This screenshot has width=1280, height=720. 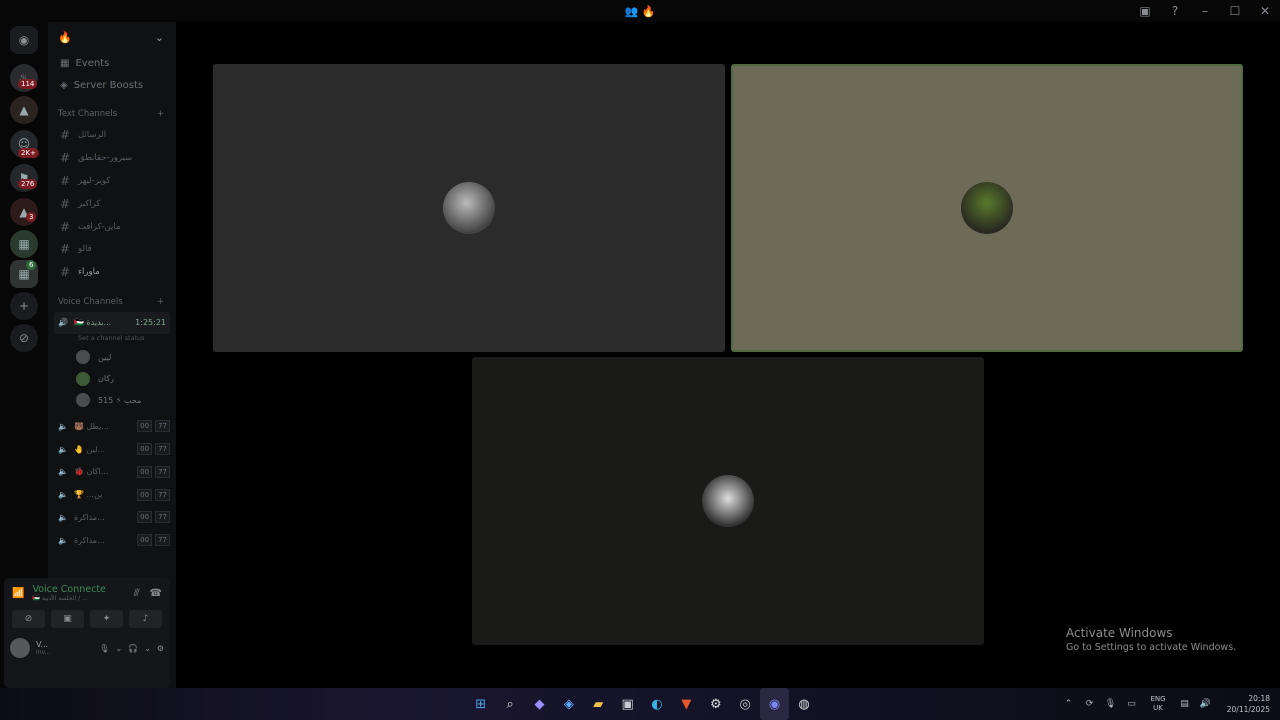 I want to click on category-label: Voice Channels, so click(x=90, y=301).